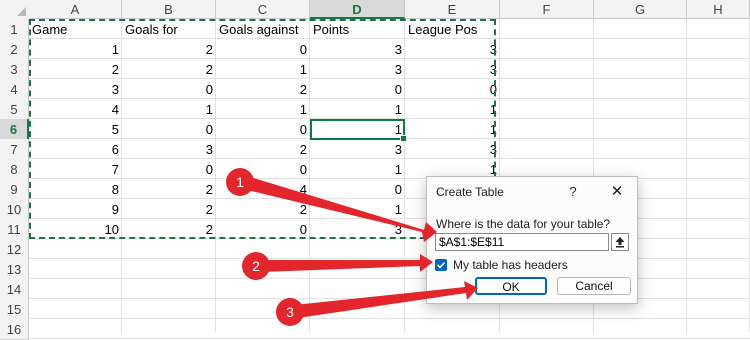 Image resolution: width=750 pixels, height=340 pixels. Describe the element at coordinates (290, 312) in the screenshot. I see `annotation-badge-3-label: 3` at that location.